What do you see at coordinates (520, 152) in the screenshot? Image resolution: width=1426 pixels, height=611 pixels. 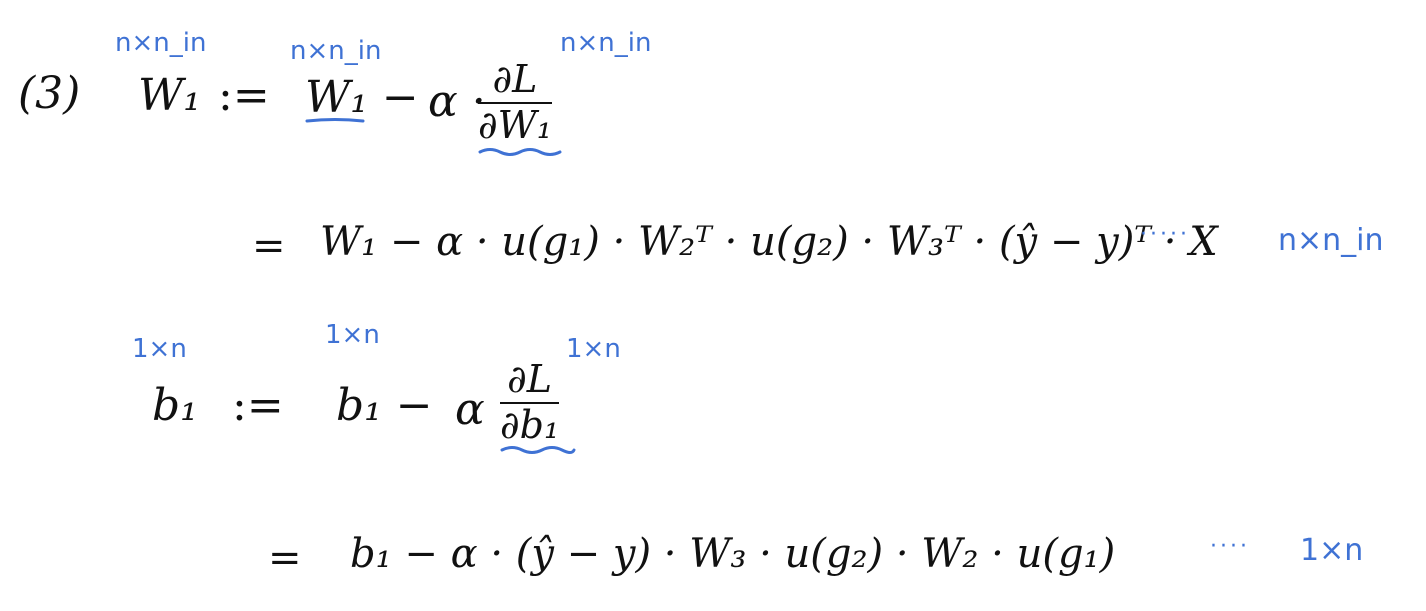 I see `gradient-w1-wavy-underline` at bounding box center [520, 152].